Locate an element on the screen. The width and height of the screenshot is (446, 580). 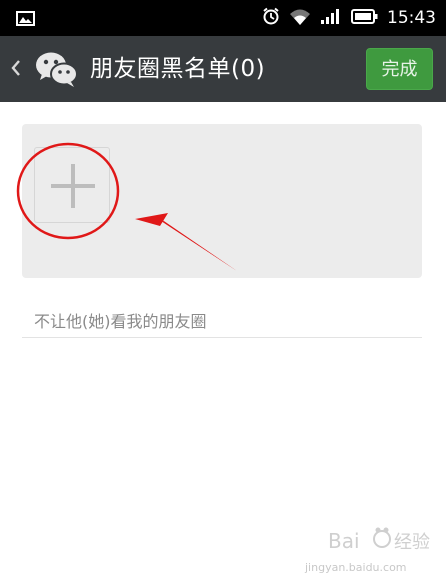
svg-text: Bai is located at coordinates (344, 541).